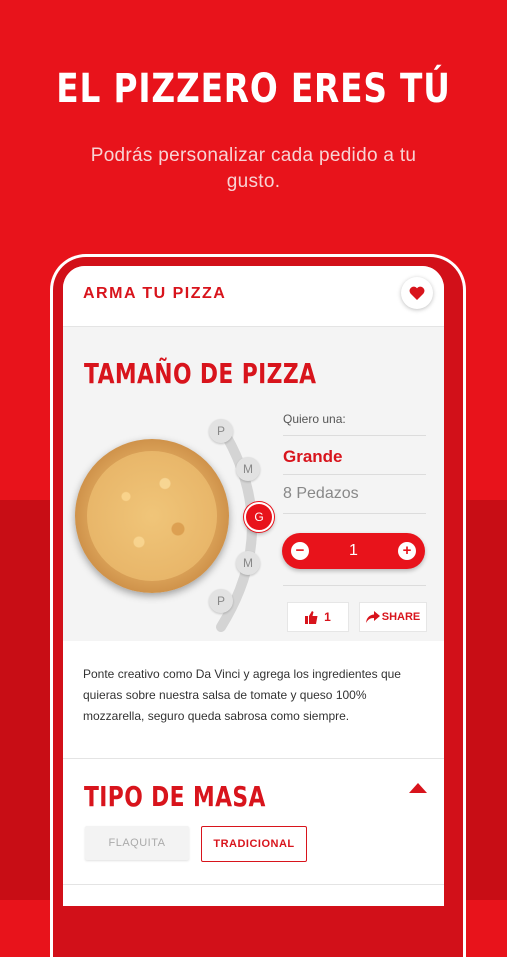  Describe the element at coordinates (259, 517) in the screenshot. I see `size-option-g: G` at that location.